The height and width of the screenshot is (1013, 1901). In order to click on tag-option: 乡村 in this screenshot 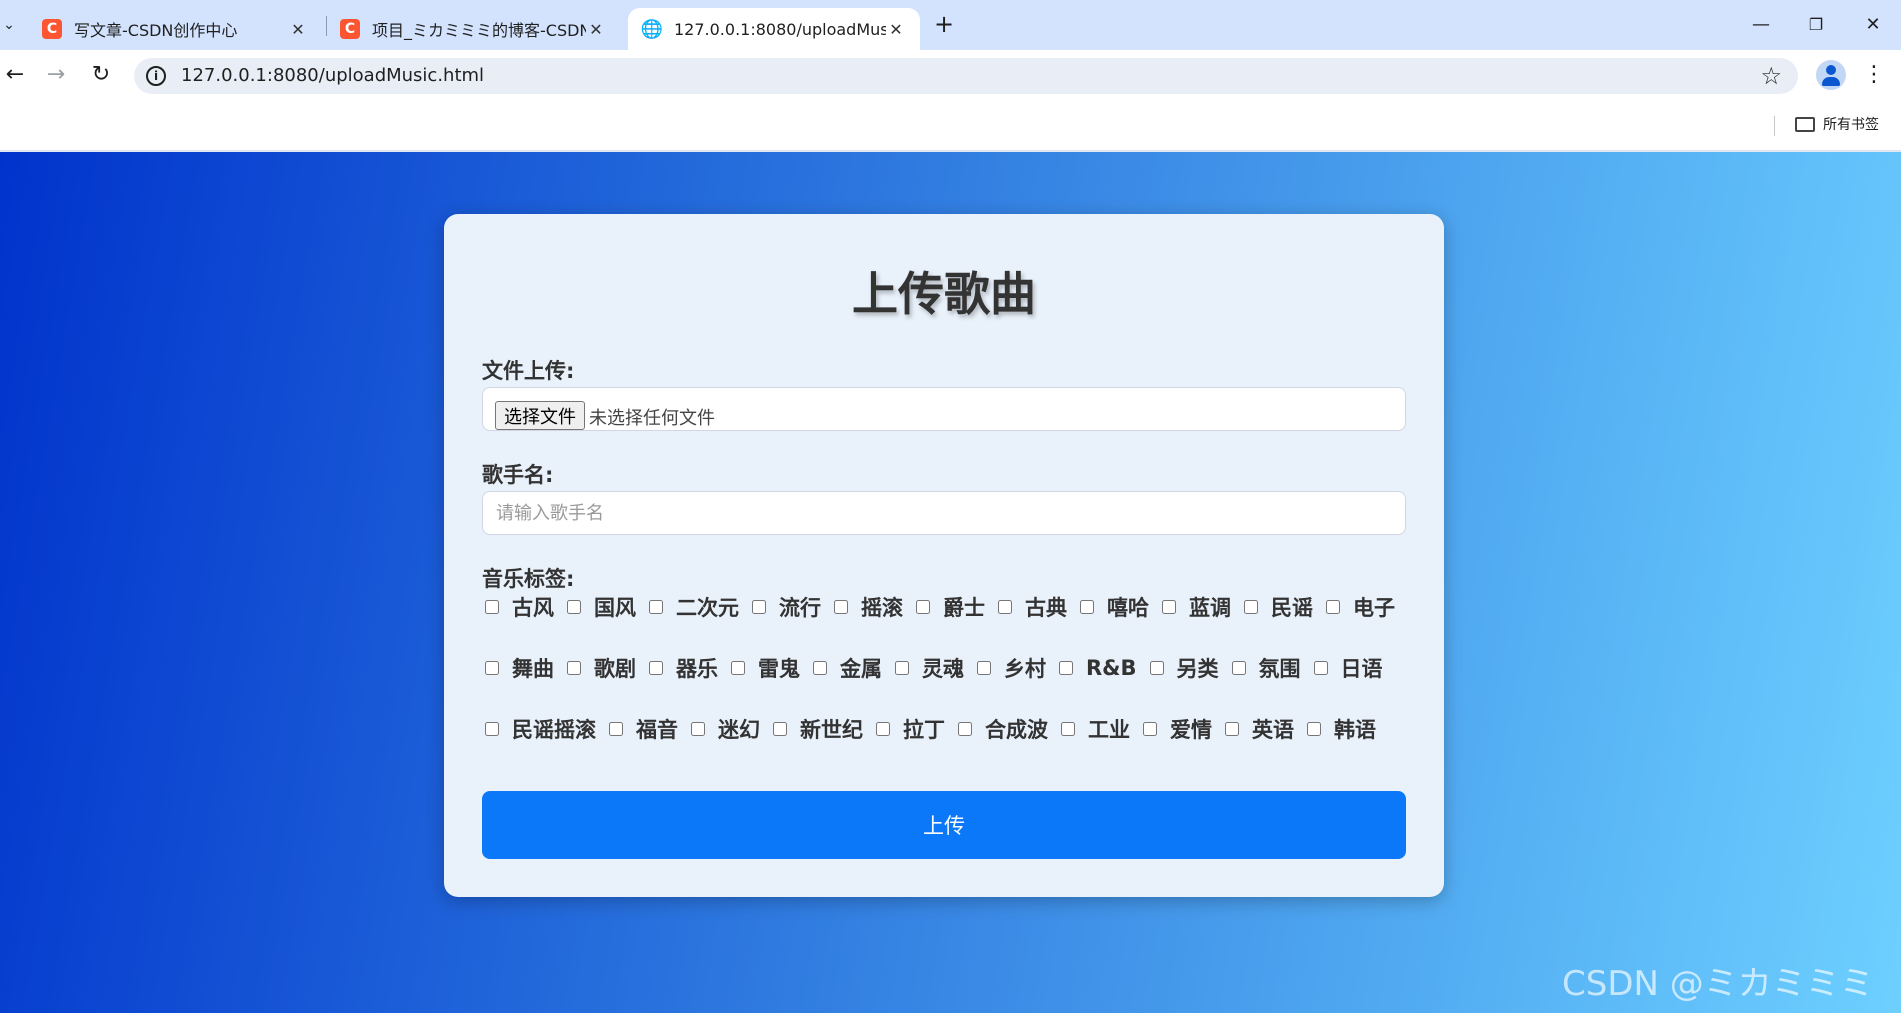, I will do `click(1010, 668)`.